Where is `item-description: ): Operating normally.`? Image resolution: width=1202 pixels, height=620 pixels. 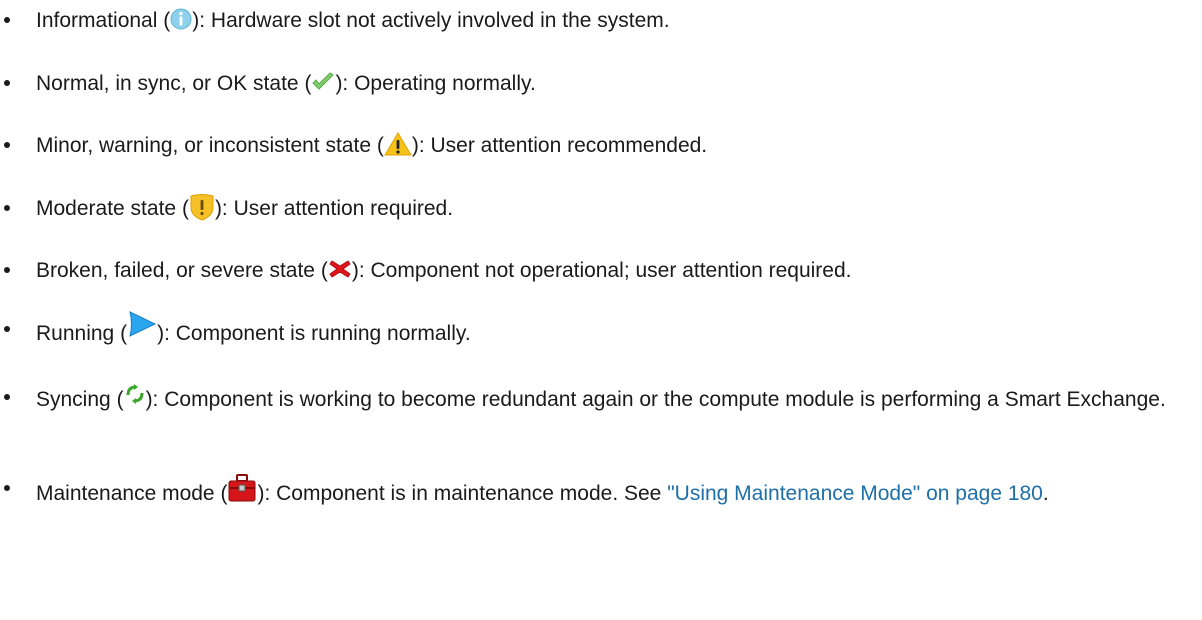
item-description: ): Operating normally. is located at coordinates (435, 83).